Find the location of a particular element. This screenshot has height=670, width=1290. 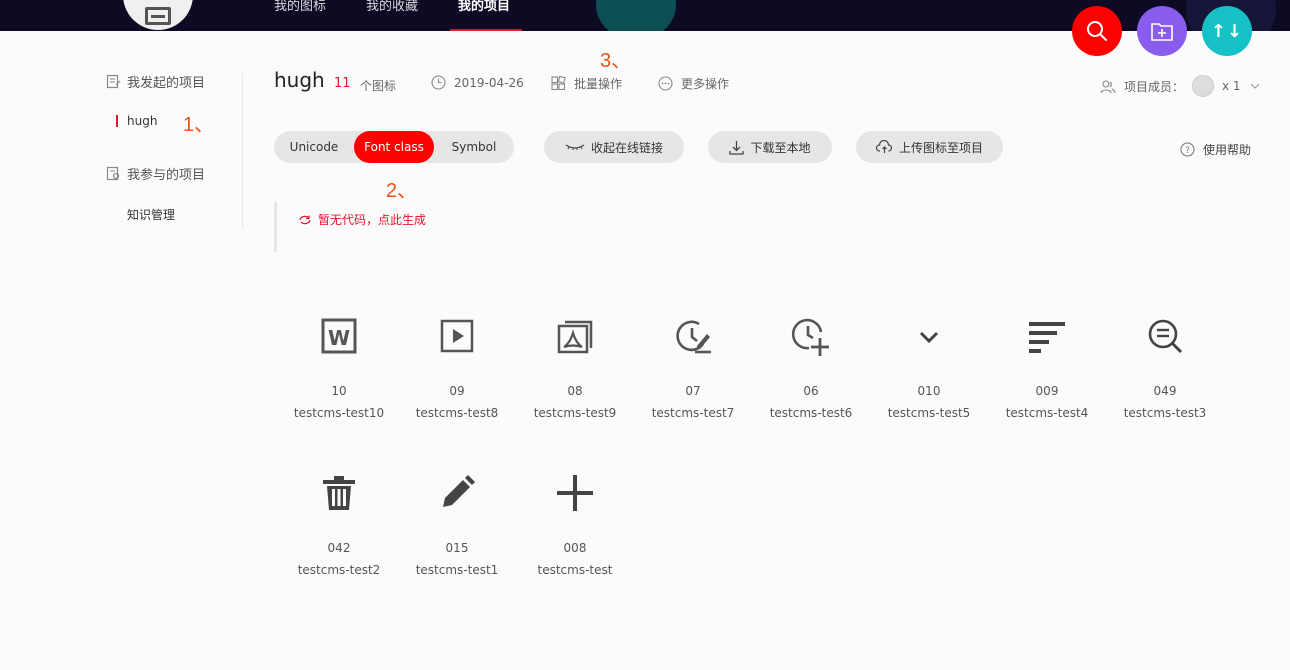

icon-name: testcms-test3 is located at coordinates (1165, 413).